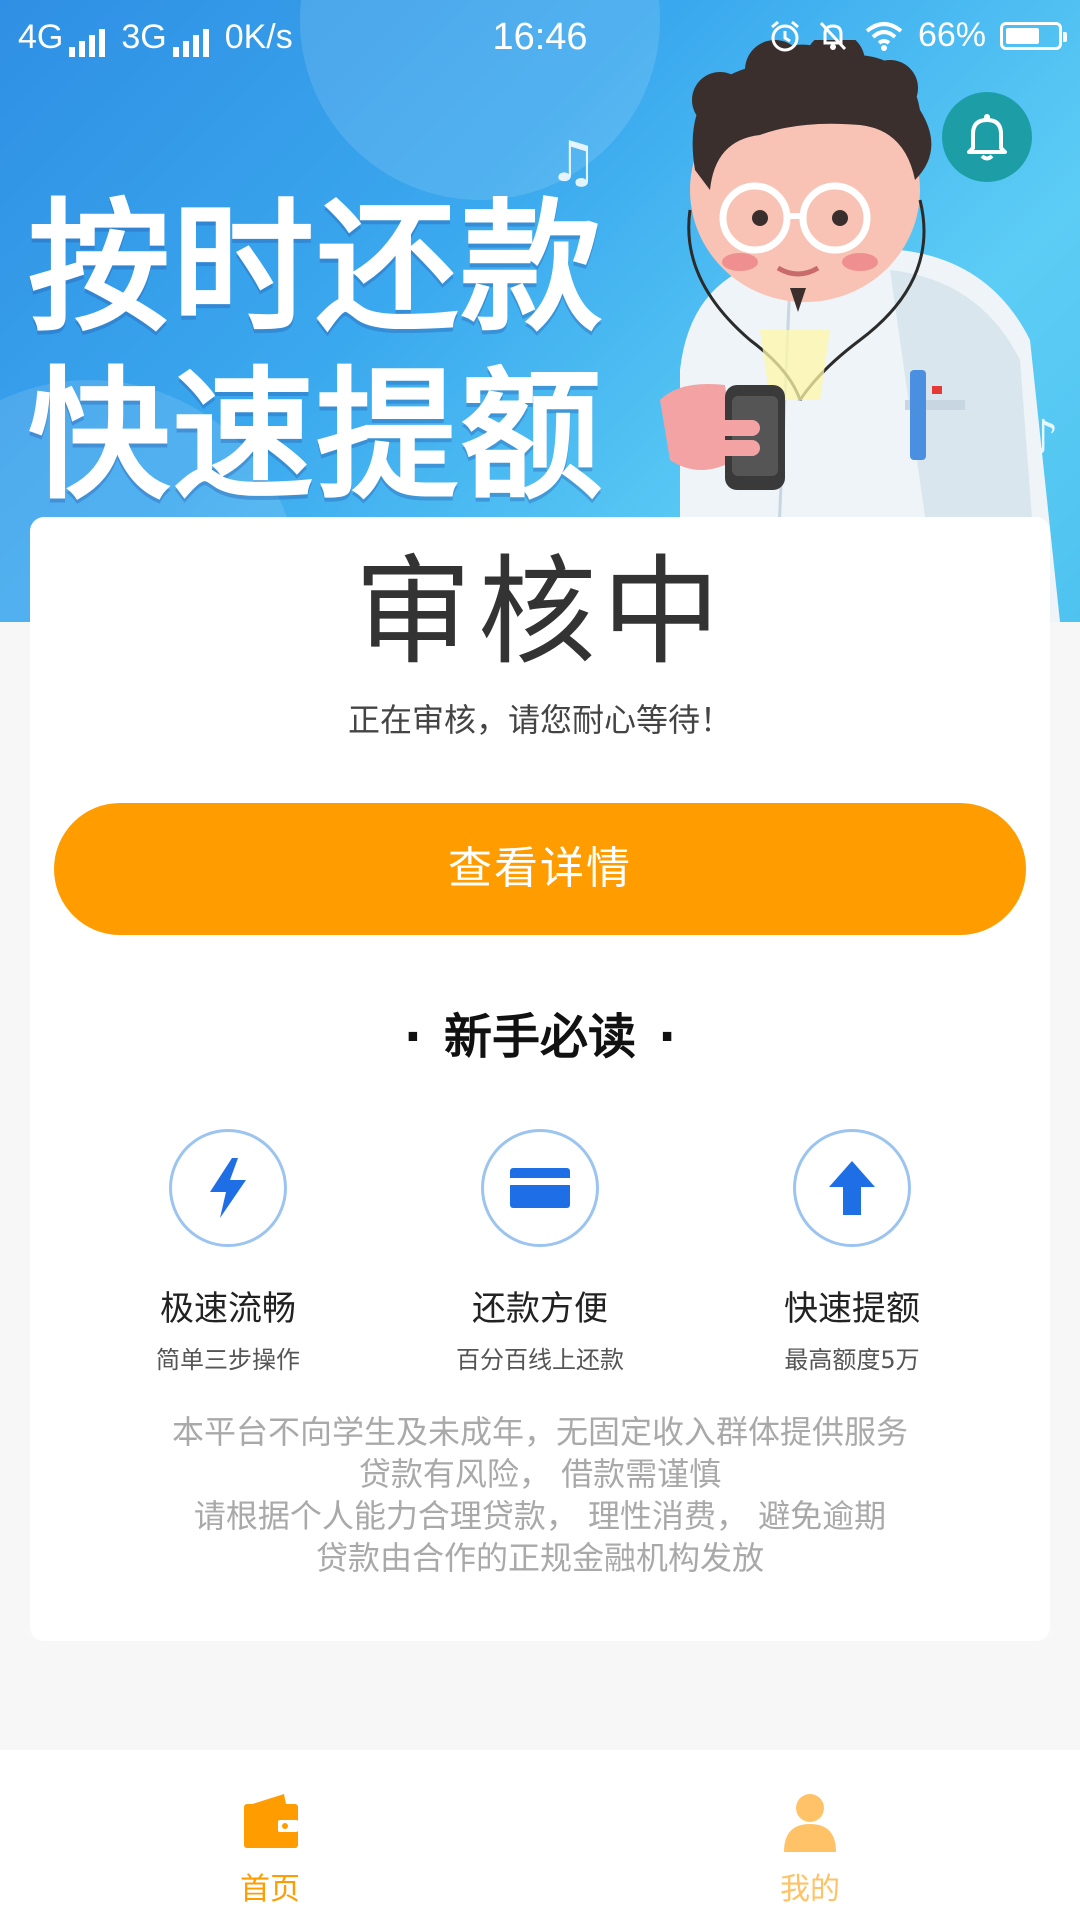 This screenshot has height=1920, width=1080. What do you see at coordinates (540, 869) in the screenshot?
I see `view-details-button: 查看详情` at bounding box center [540, 869].